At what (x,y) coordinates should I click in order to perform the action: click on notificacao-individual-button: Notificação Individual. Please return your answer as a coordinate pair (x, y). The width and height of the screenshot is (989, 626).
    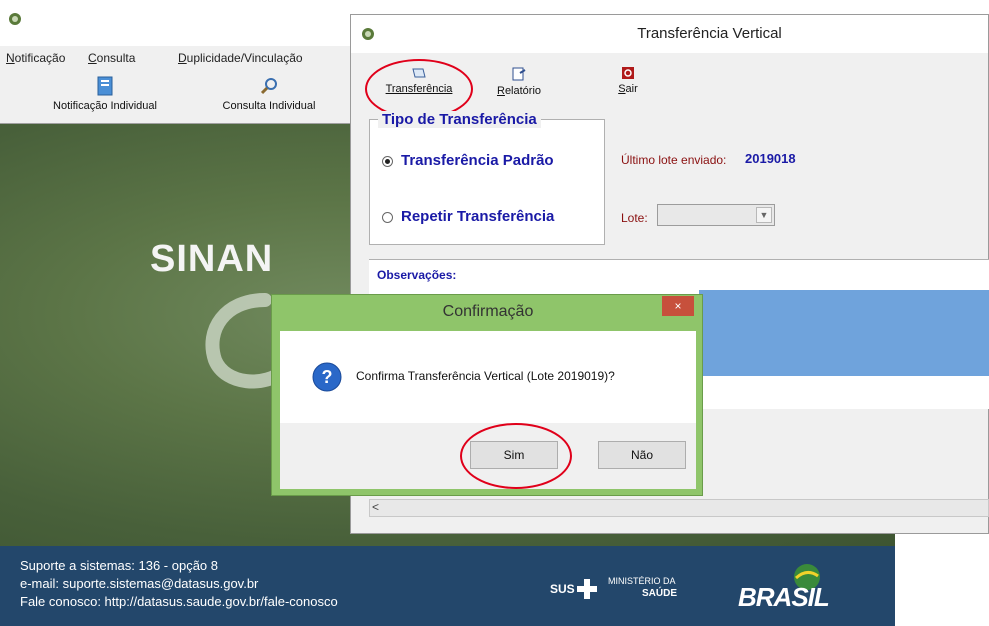
    Looking at the image, I should click on (105, 94).